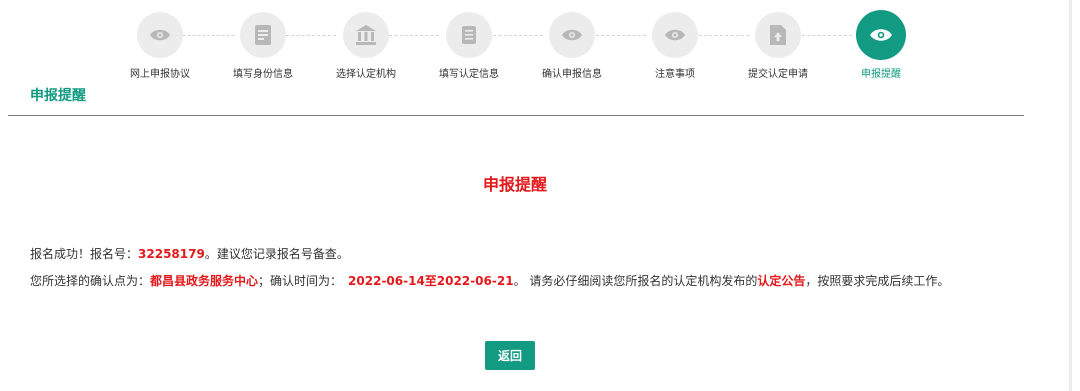  I want to click on registration-message: 报名成功！报名号：32258179。建议您记录报名号备查。, so click(189, 253).